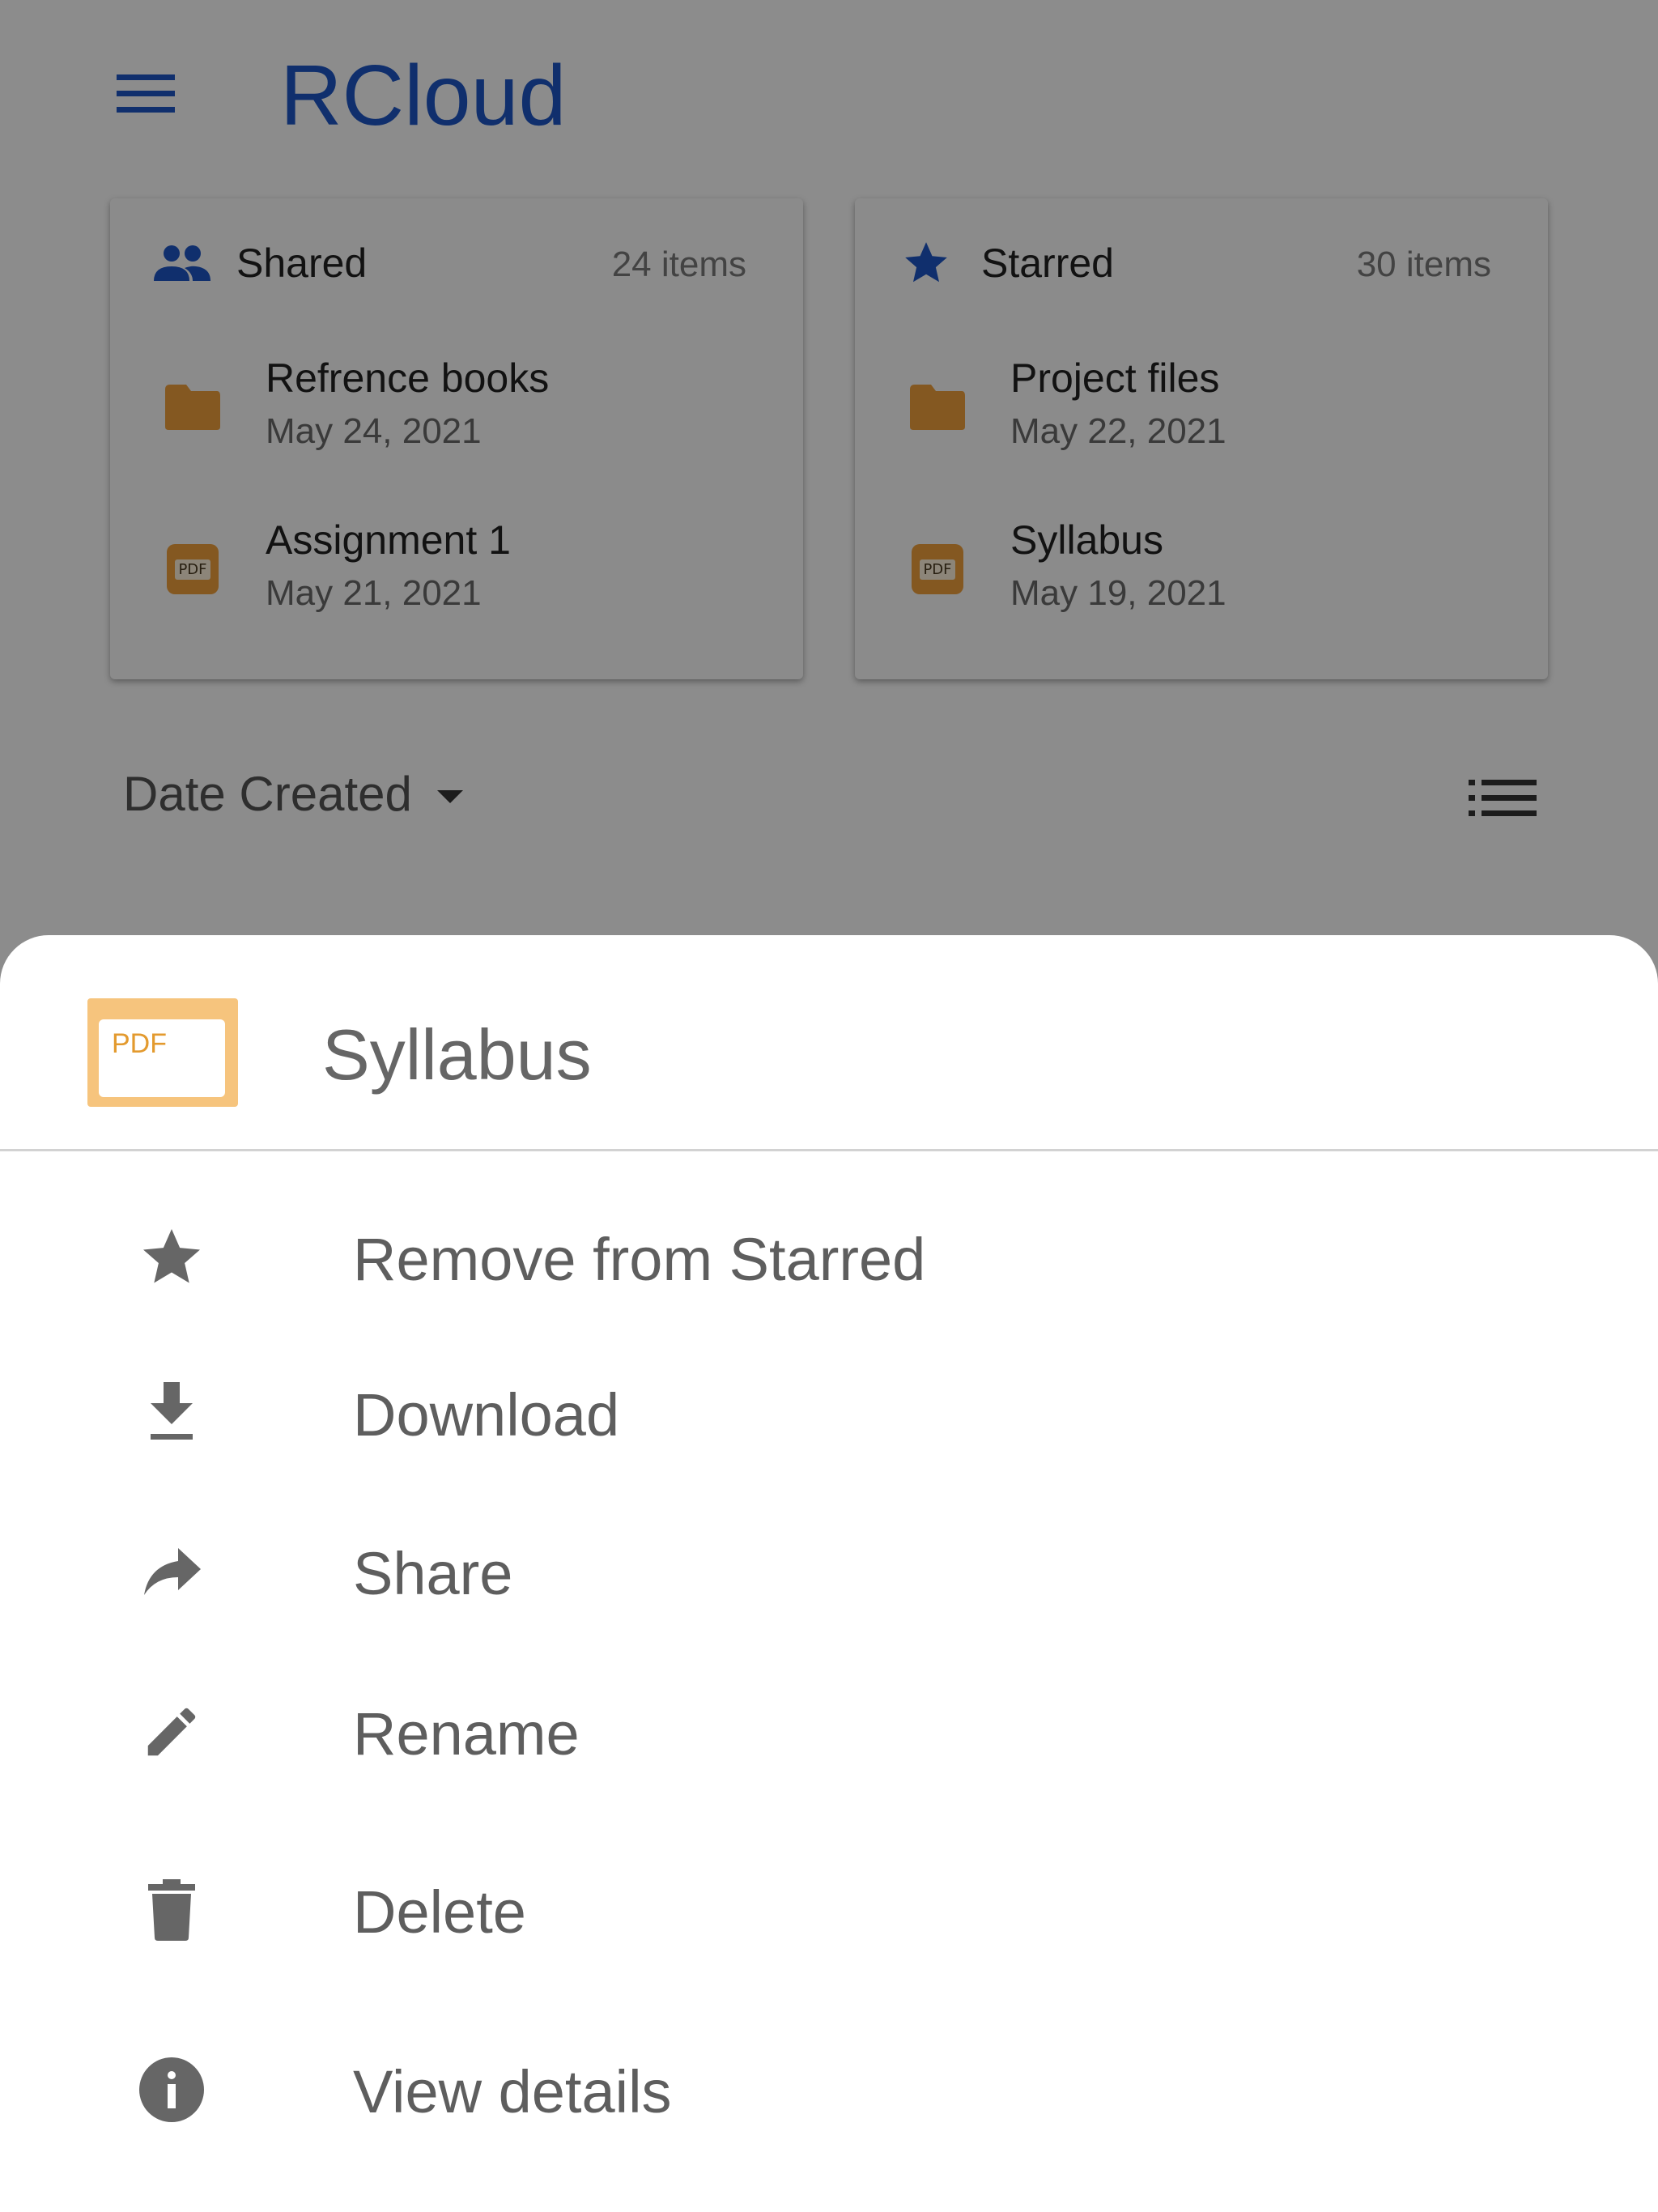 The width and height of the screenshot is (1658, 2212). I want to click on pdf-tag: PDF, so click(139, 1044).